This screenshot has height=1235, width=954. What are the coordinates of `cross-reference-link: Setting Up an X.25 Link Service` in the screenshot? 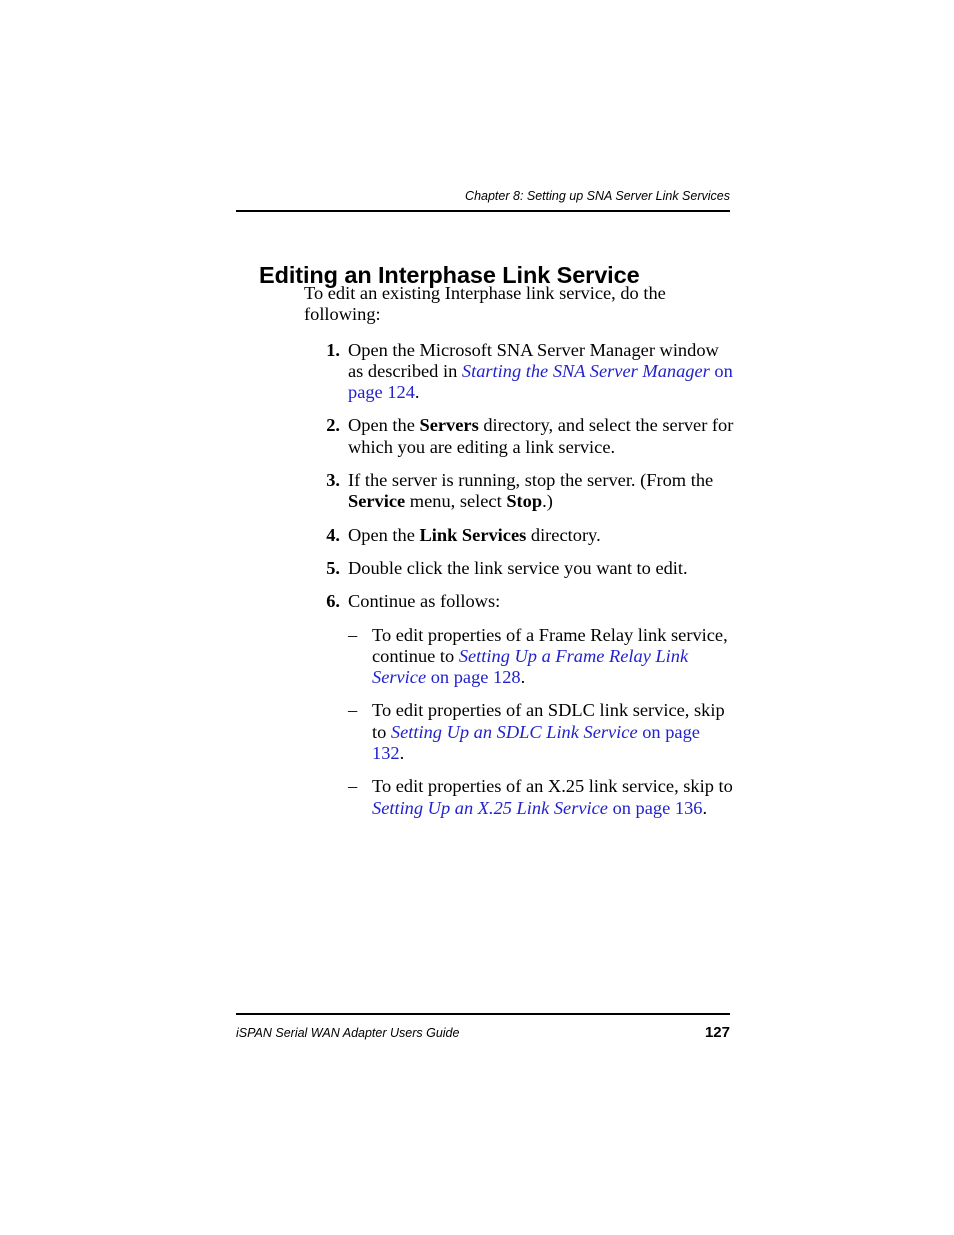 It's located at (490, 808).